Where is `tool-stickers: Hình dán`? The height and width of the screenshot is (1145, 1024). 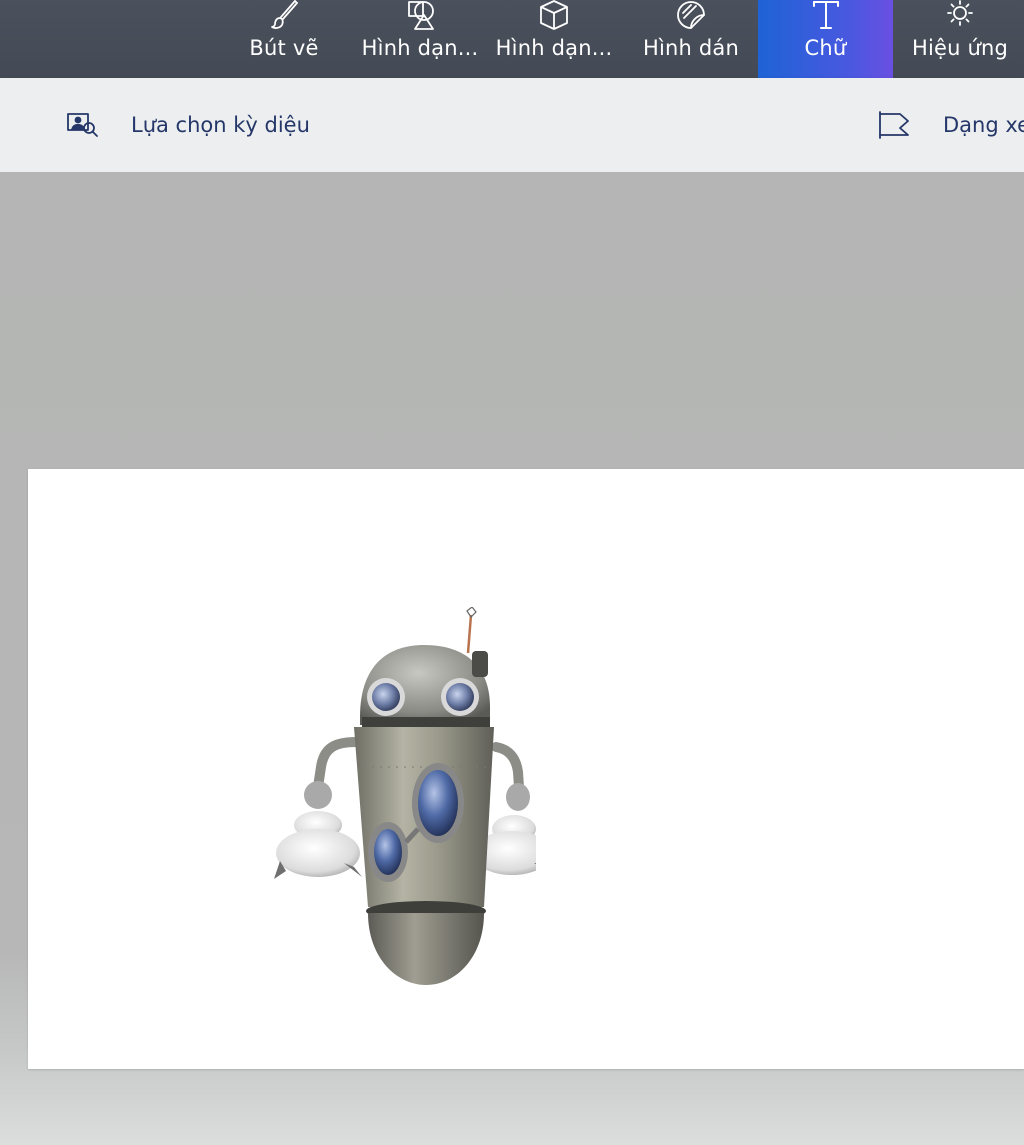 tool-stickers: Hình dán is located at coordinates (691, 39).